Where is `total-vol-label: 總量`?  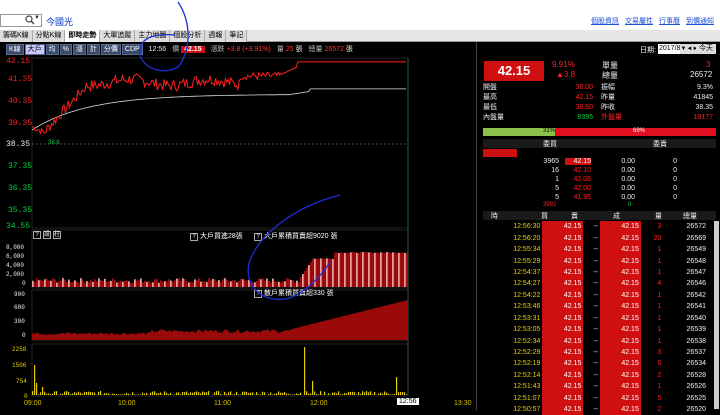 total-vol-label: 總量 is located at coordinates (610, 75).